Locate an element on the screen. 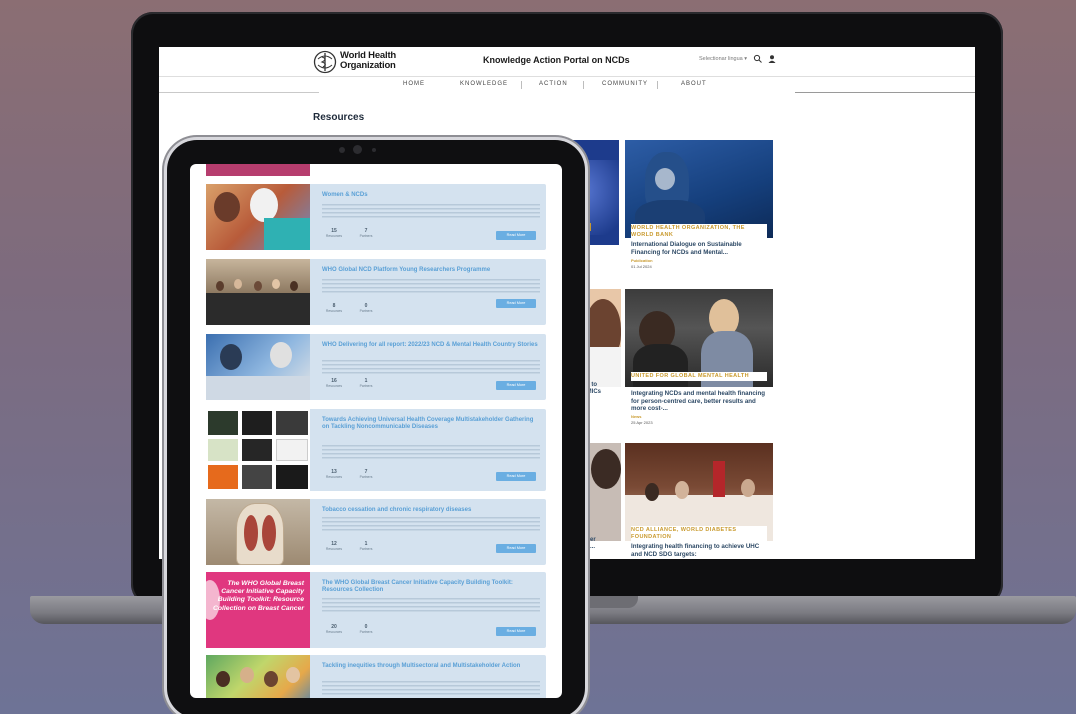 The height and width of the screenshot is (714, 1076). nav-community: COMMUNITY is located at coordinates (625, 84).